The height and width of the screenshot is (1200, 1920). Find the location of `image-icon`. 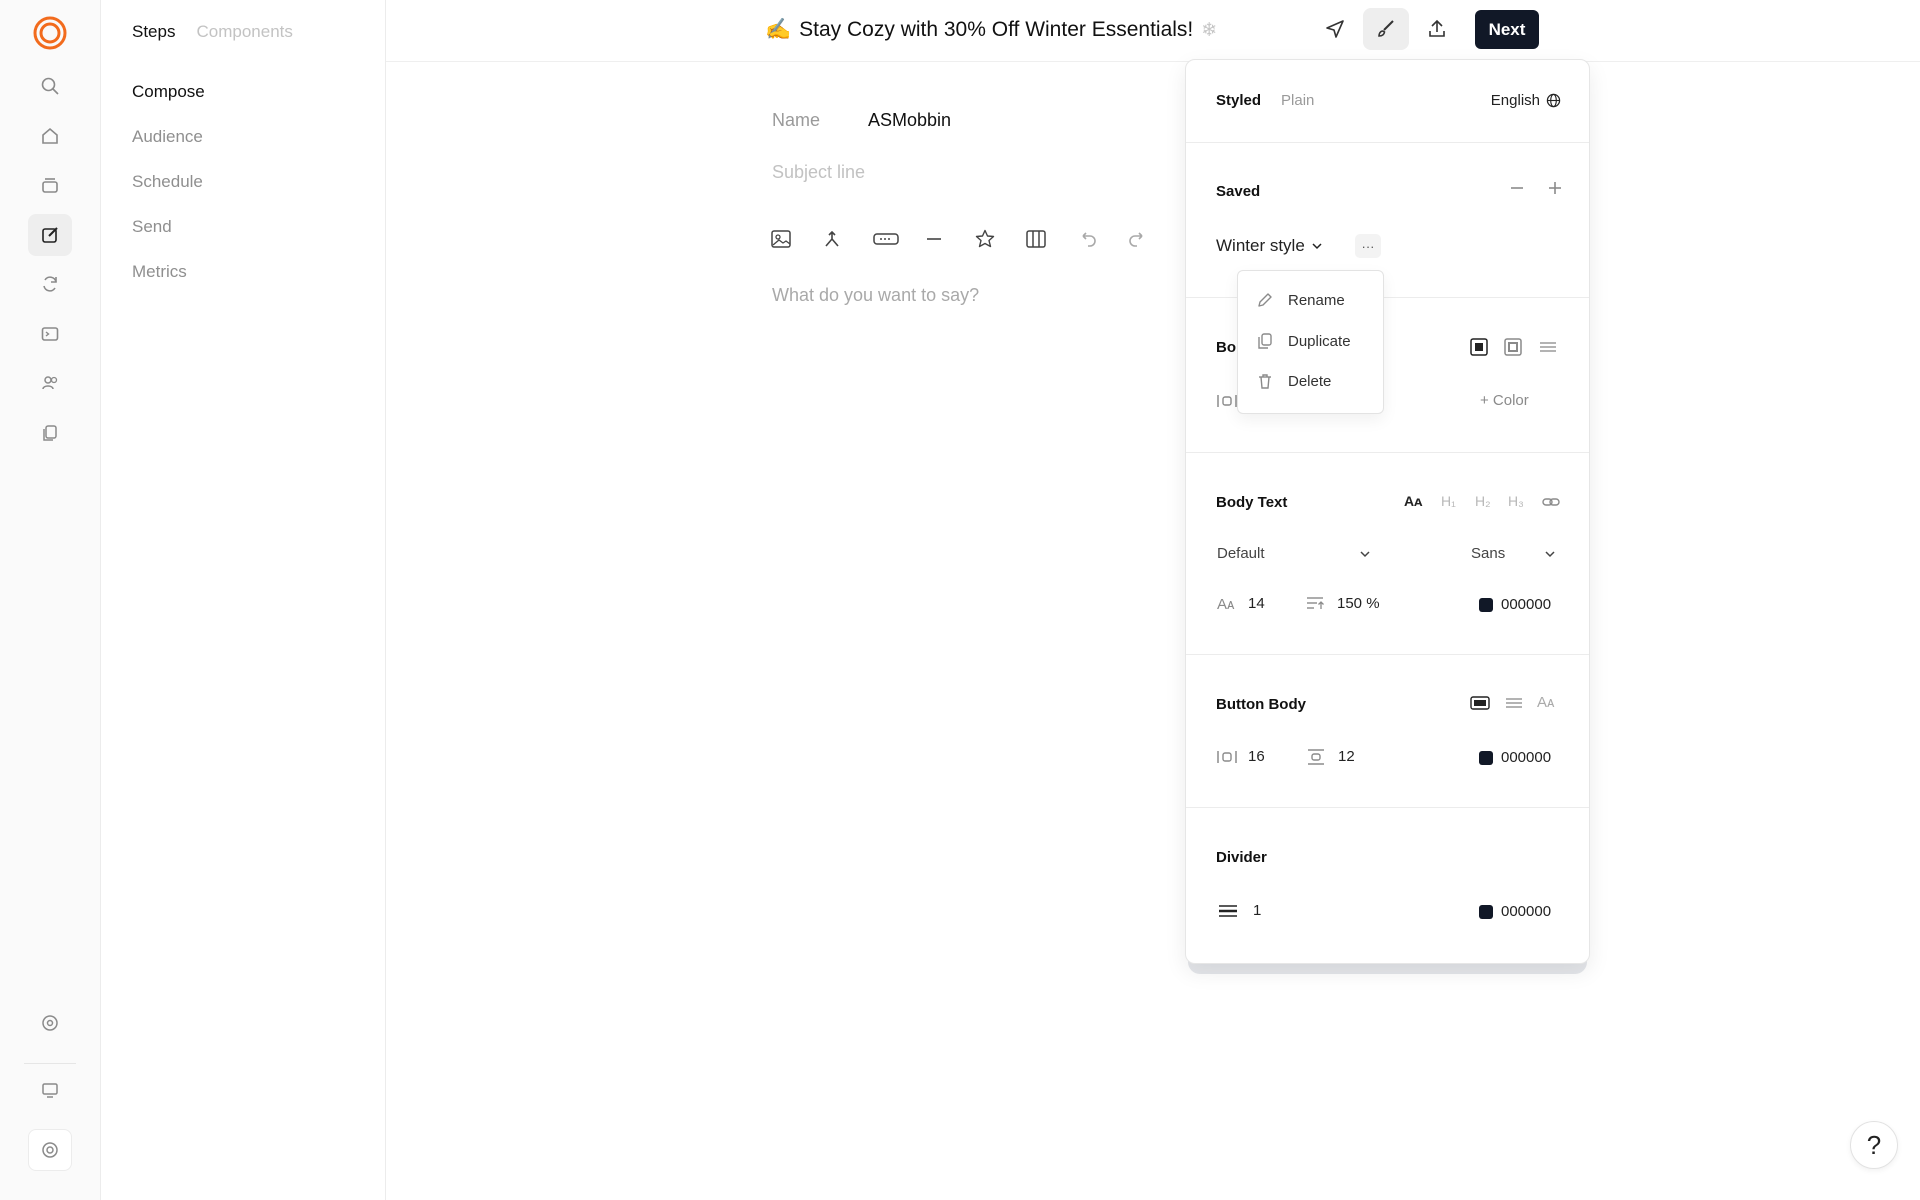

image-icon is located at coordinates (795, 239).